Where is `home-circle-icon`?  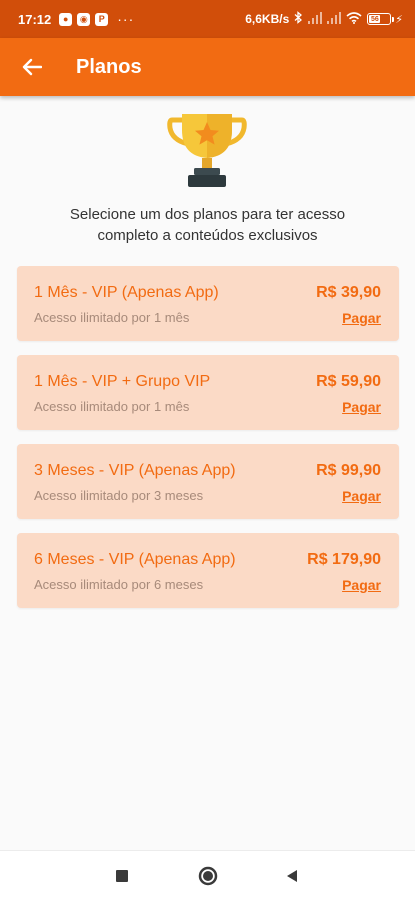
home-circle-icon is located at coordinates (208, 876).